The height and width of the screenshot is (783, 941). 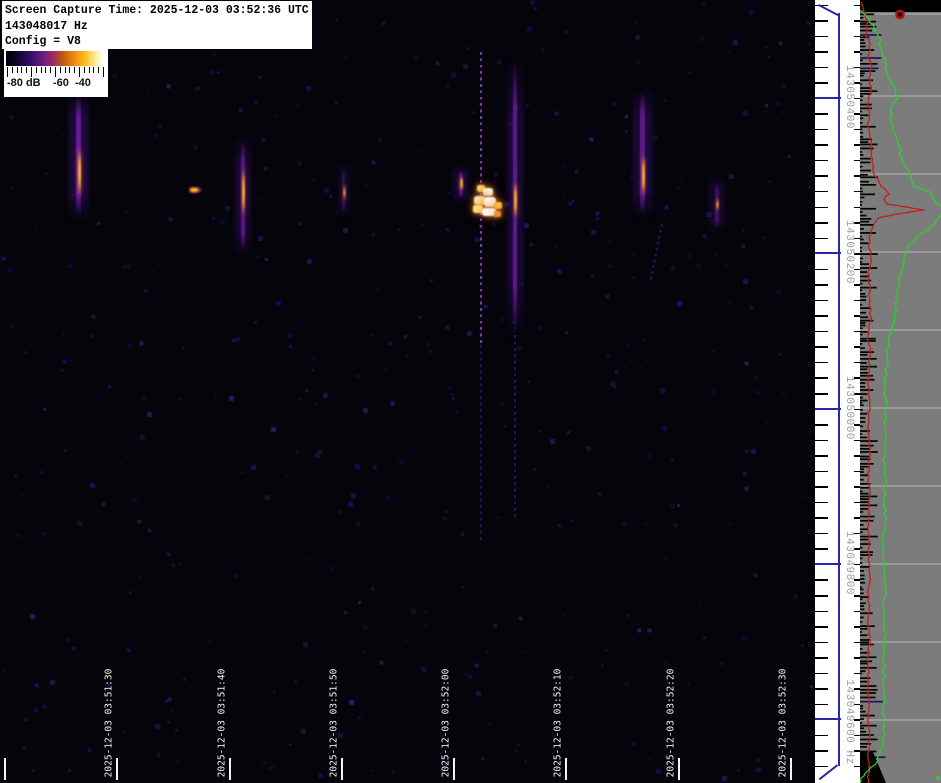 I want to click on peak-marker-dot, so click(x=900, y=14).